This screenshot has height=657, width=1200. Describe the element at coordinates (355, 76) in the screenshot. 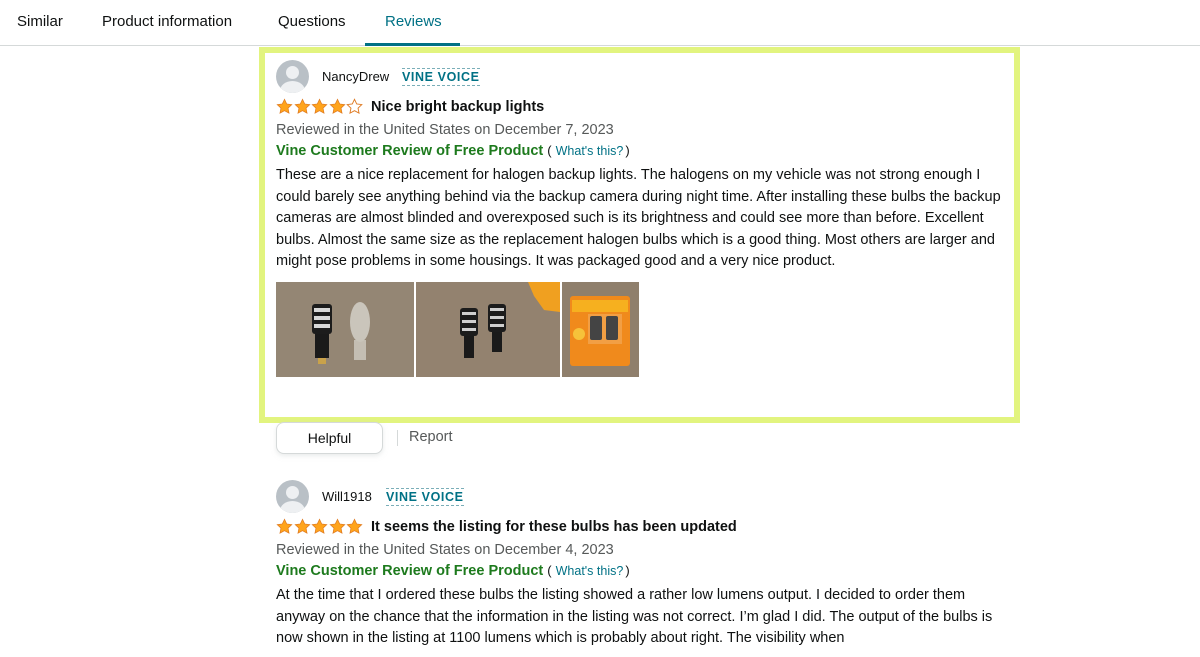

I see `profile-name: NancyDrew` at that location.